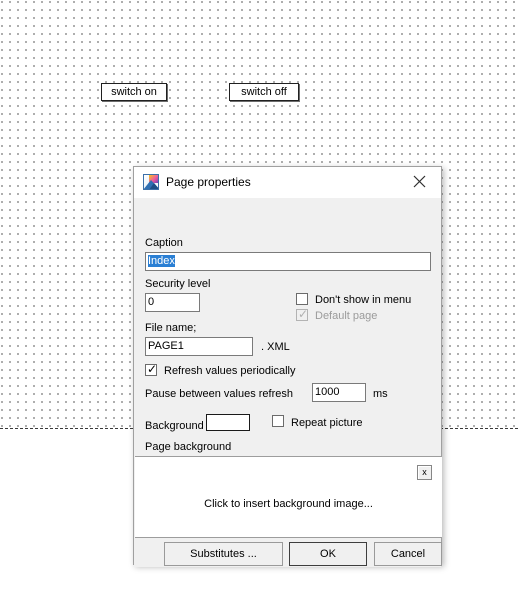 The width and height of the screenshot is (518, 600). What do you see at coordinates (228, 422) in the screenshot?
I see `background-color-swatch` at bounding box center [228, 422].